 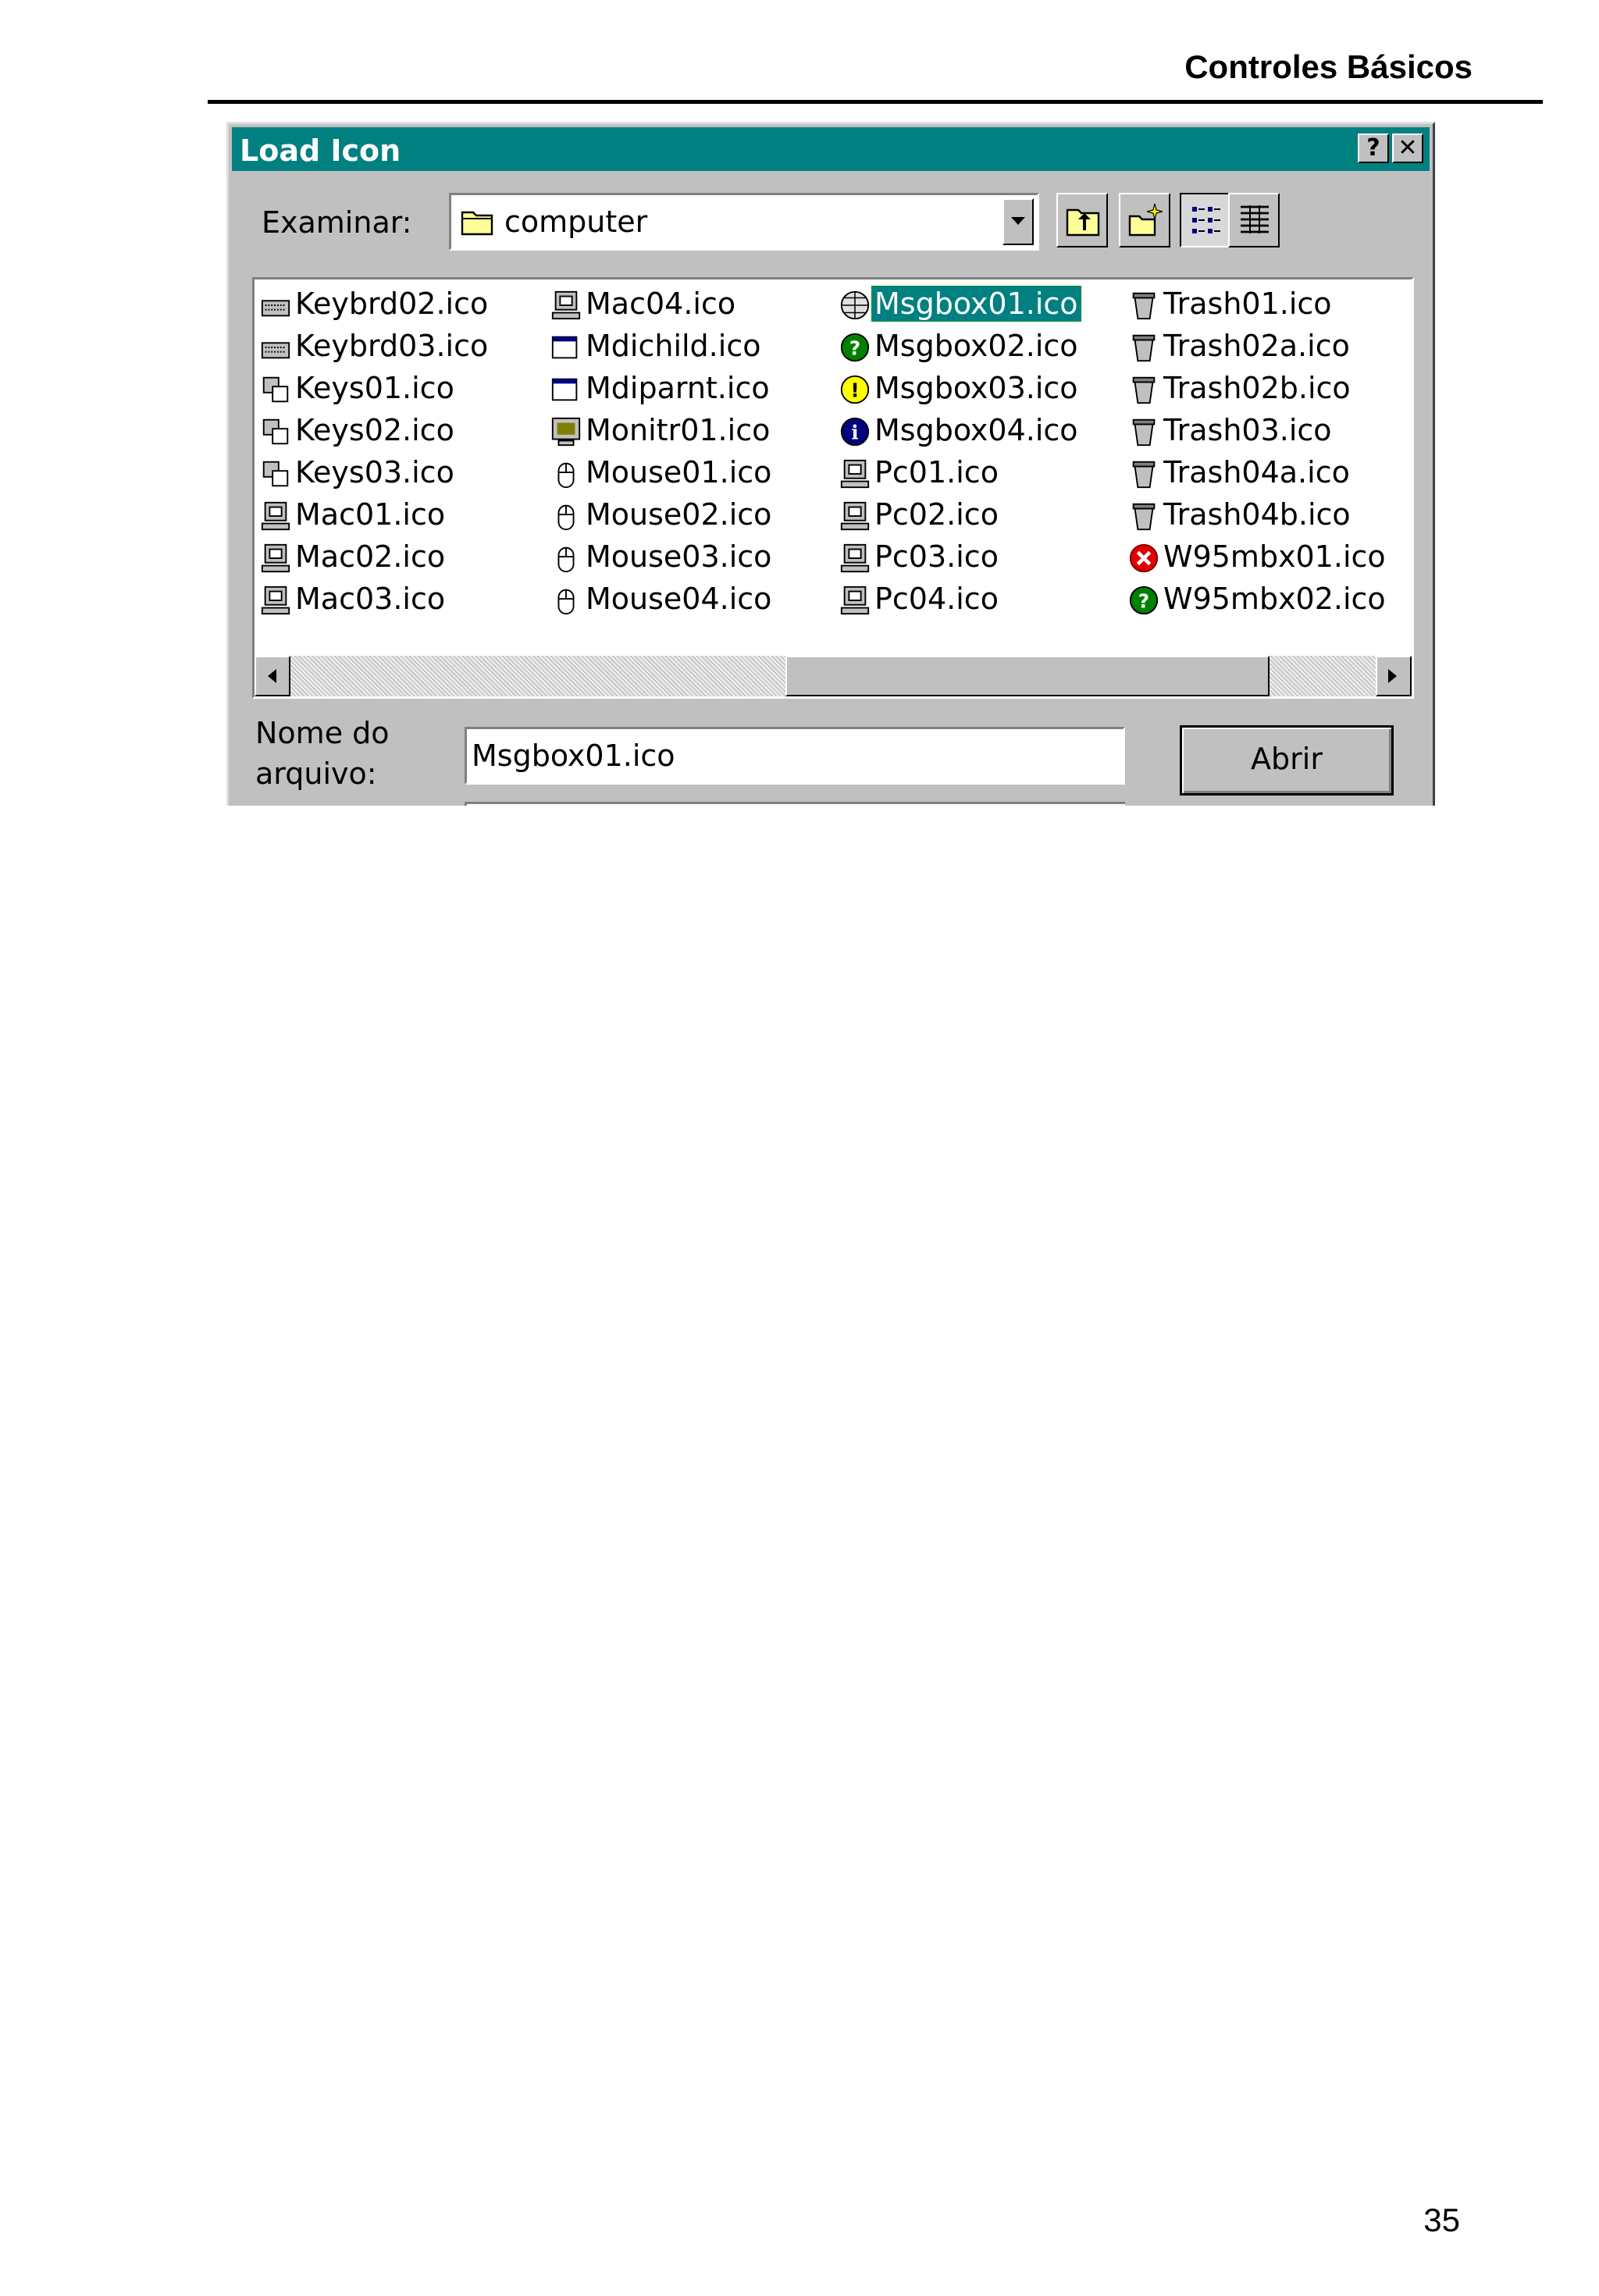 I want to click on file-name: Keybrd02.ico, so click(x=392, y=304).